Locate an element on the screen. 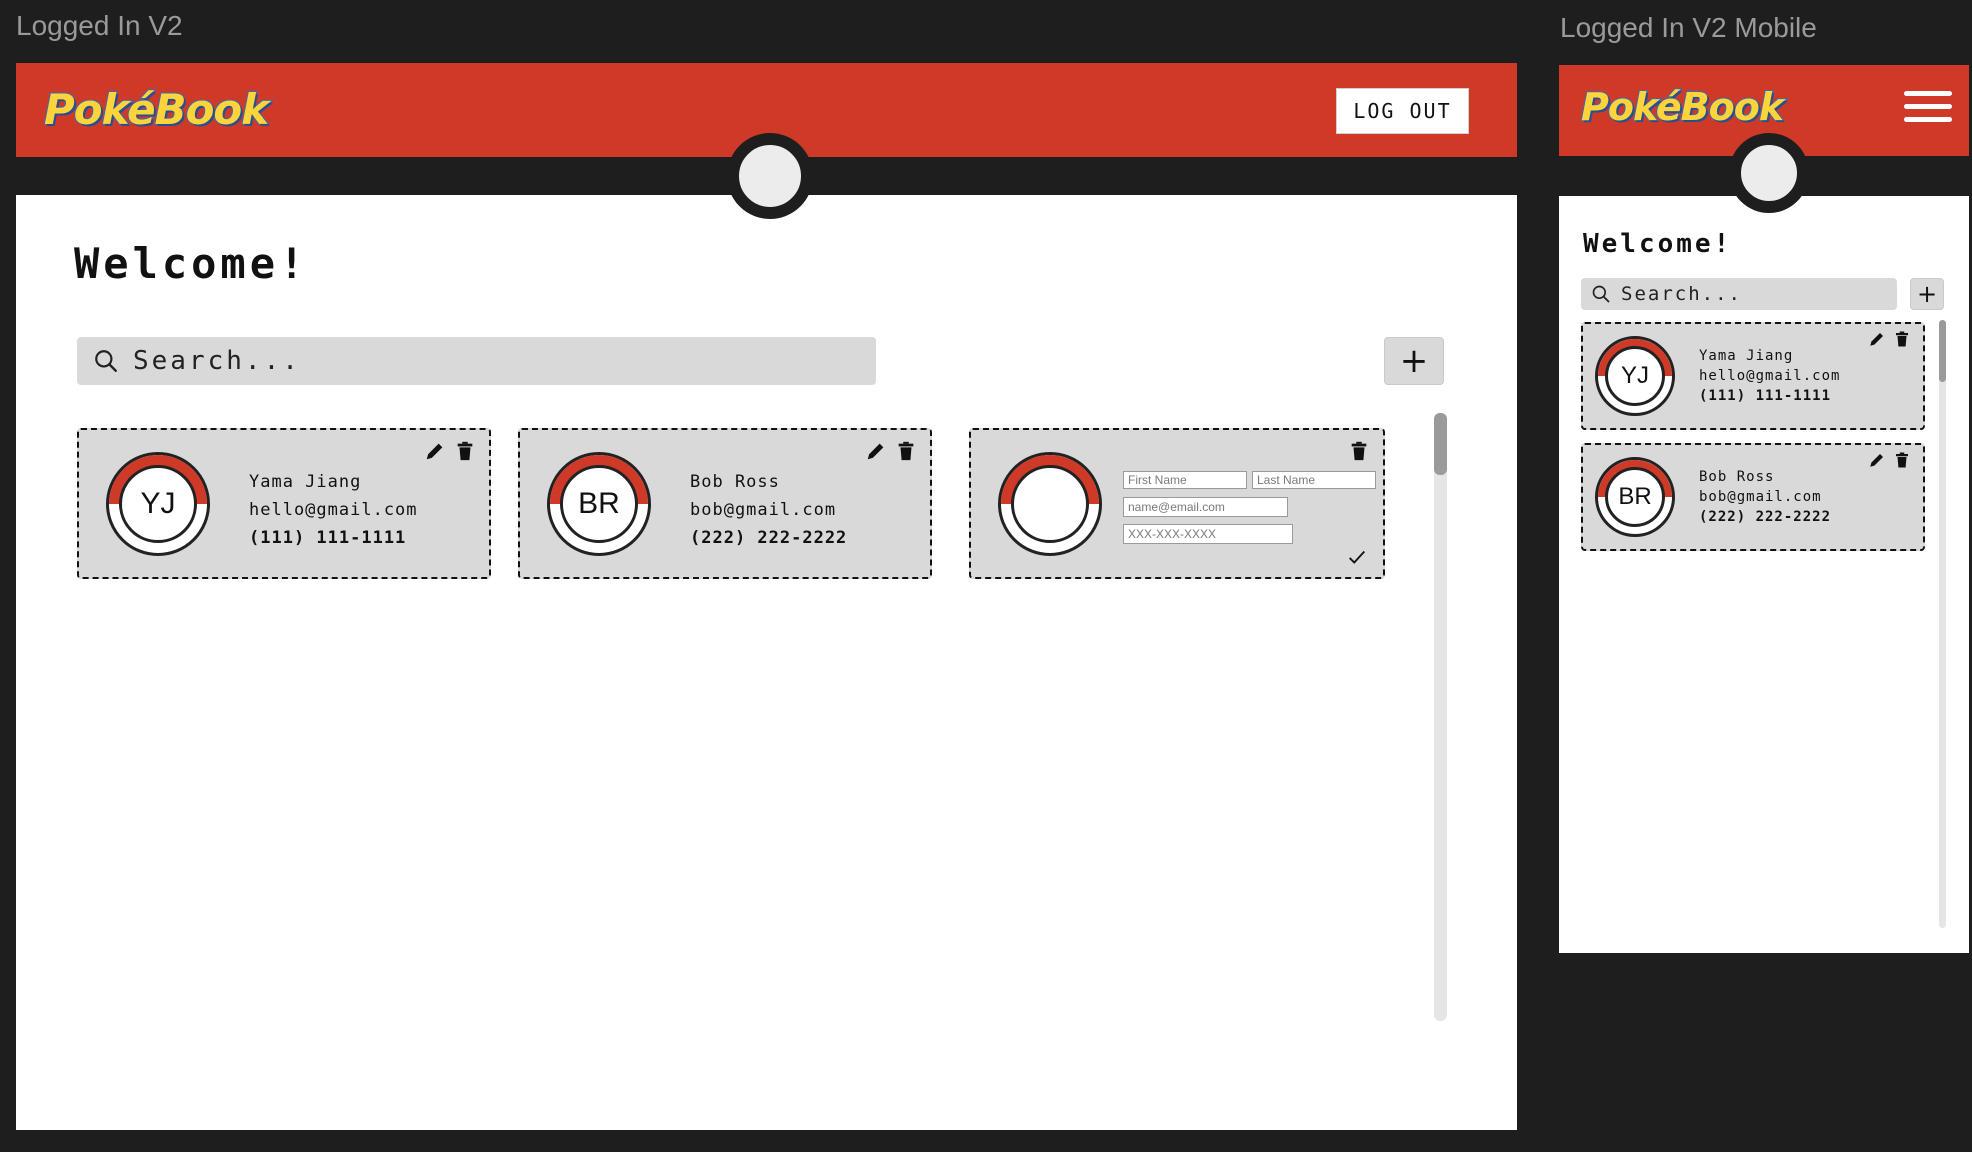 The height and width of the screenshot is (1152, 1972). mobile-frame-label: Logged In V2 Mobile is located at coordinates (1688, 27).